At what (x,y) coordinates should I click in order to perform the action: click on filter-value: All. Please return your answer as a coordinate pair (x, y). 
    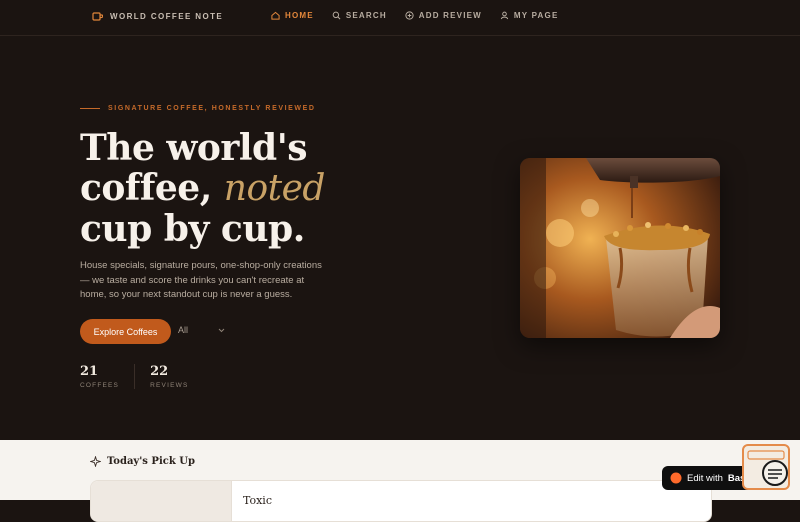
    Looking at the image, I should click on (183, 330).